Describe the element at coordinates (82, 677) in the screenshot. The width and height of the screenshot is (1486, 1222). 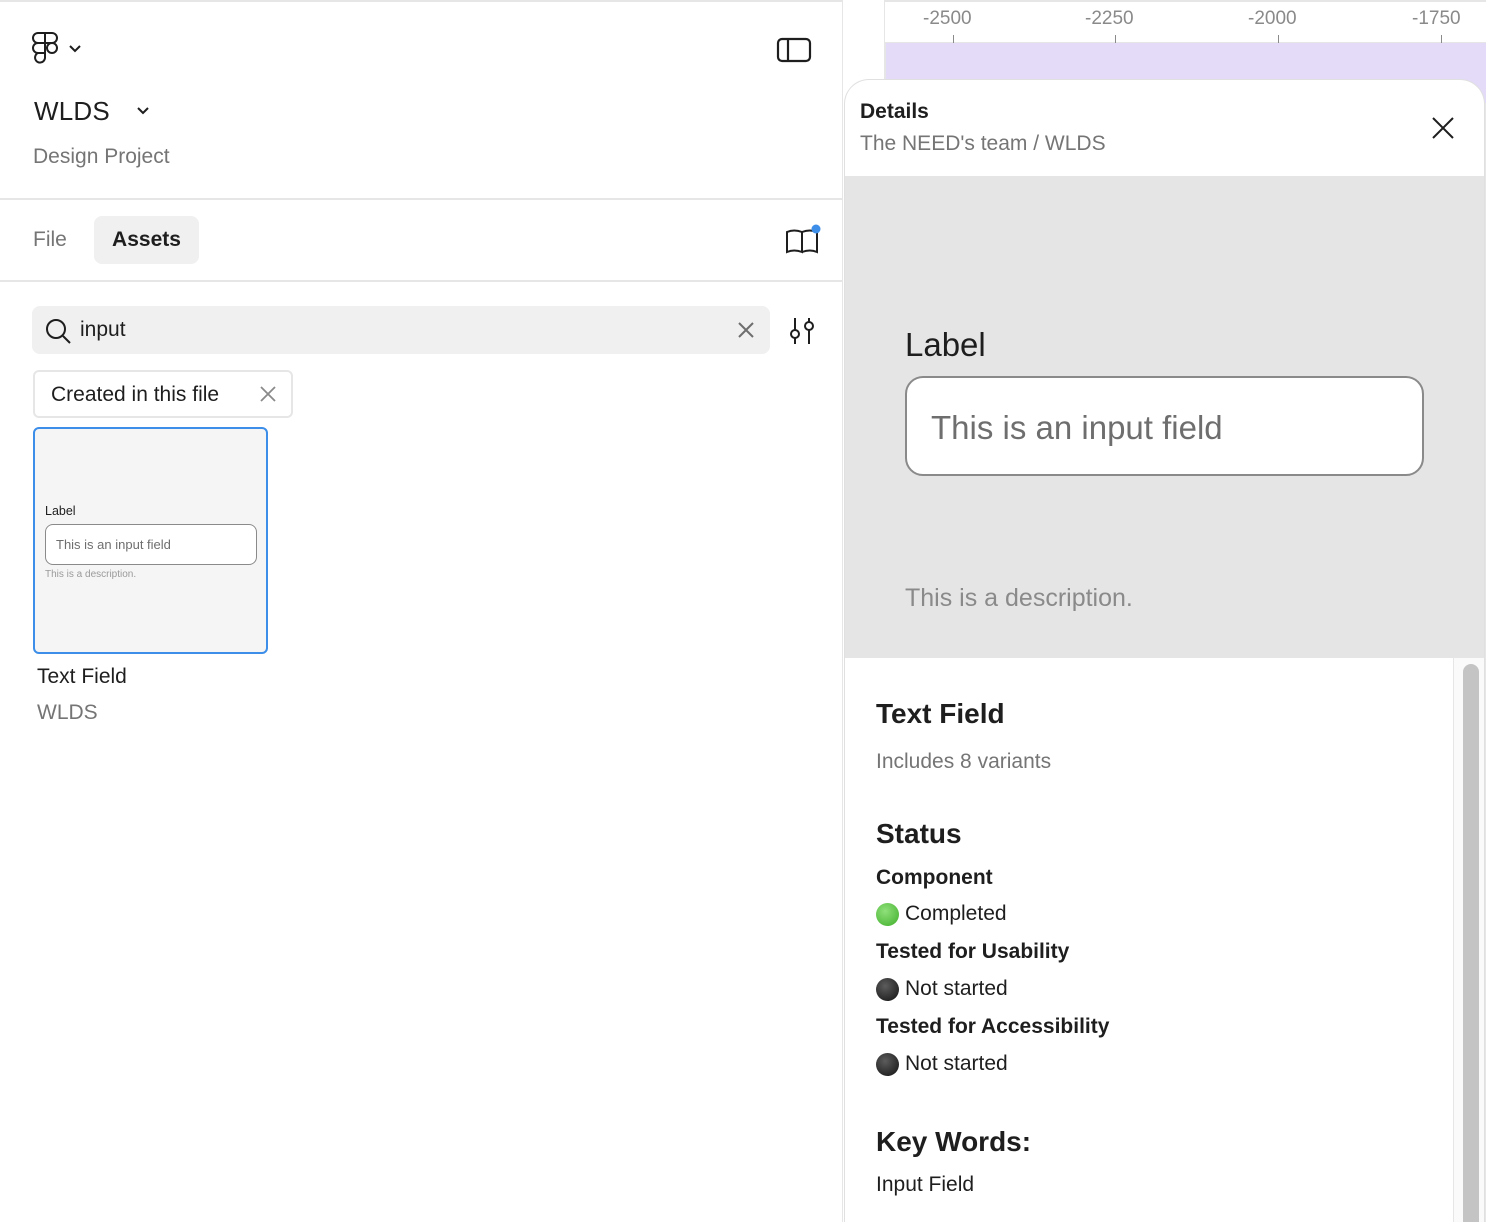
I see `asset-name: Text Field` at that location.